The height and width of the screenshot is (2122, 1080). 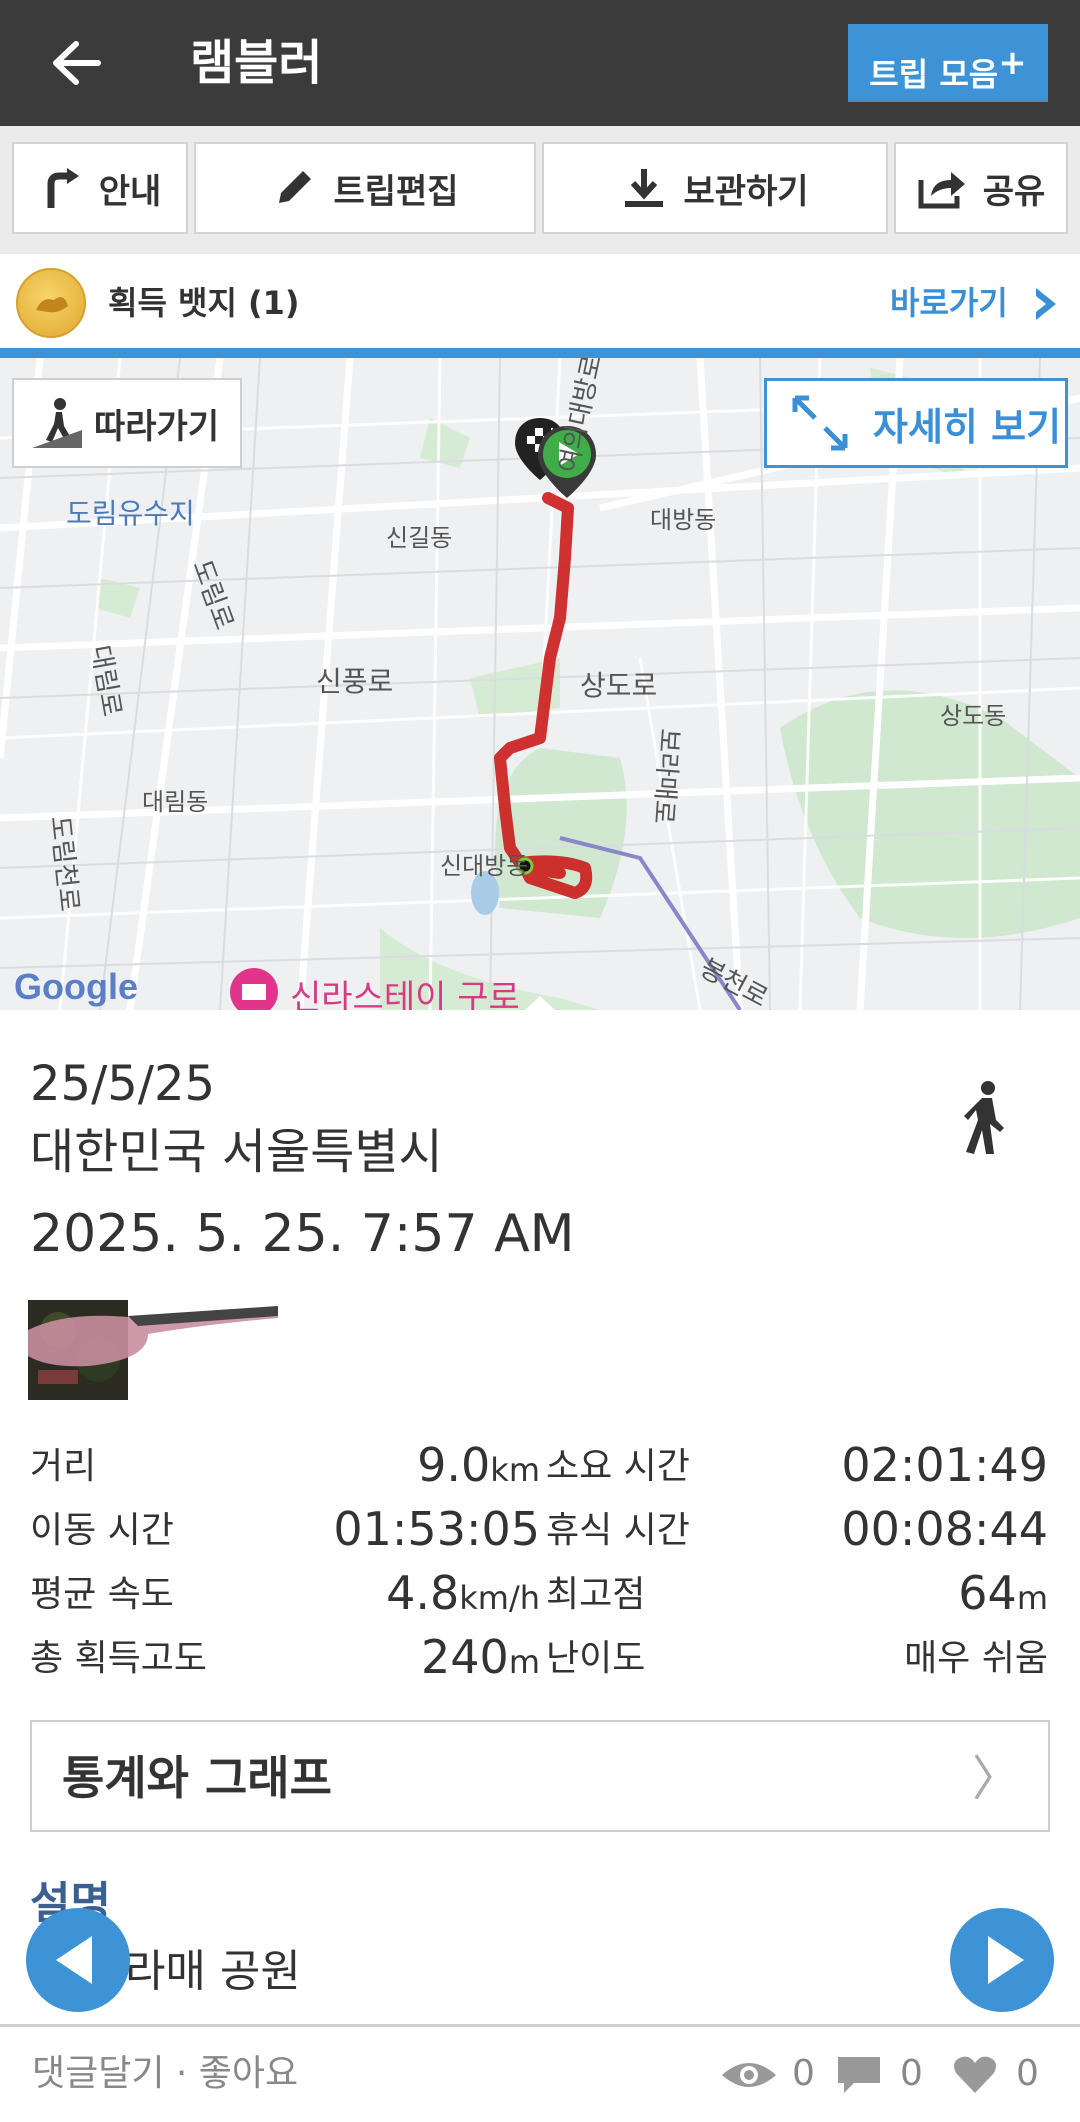 I want to click on max-altitude-label: 최고점, so click(x=596, y=1594).